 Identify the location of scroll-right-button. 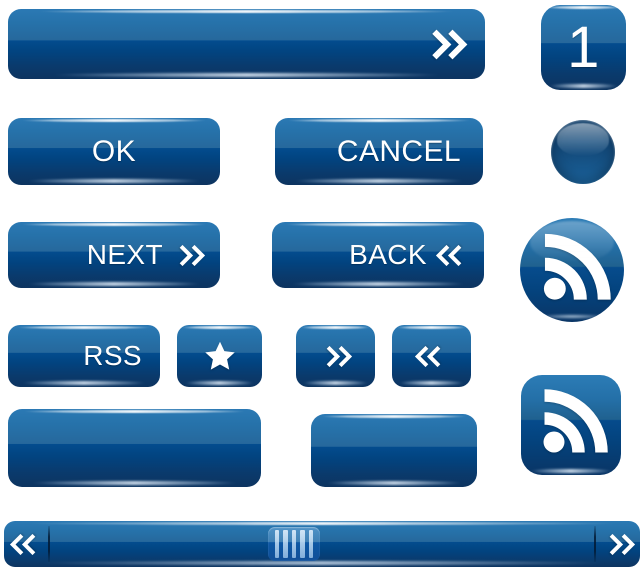
(618, 544).